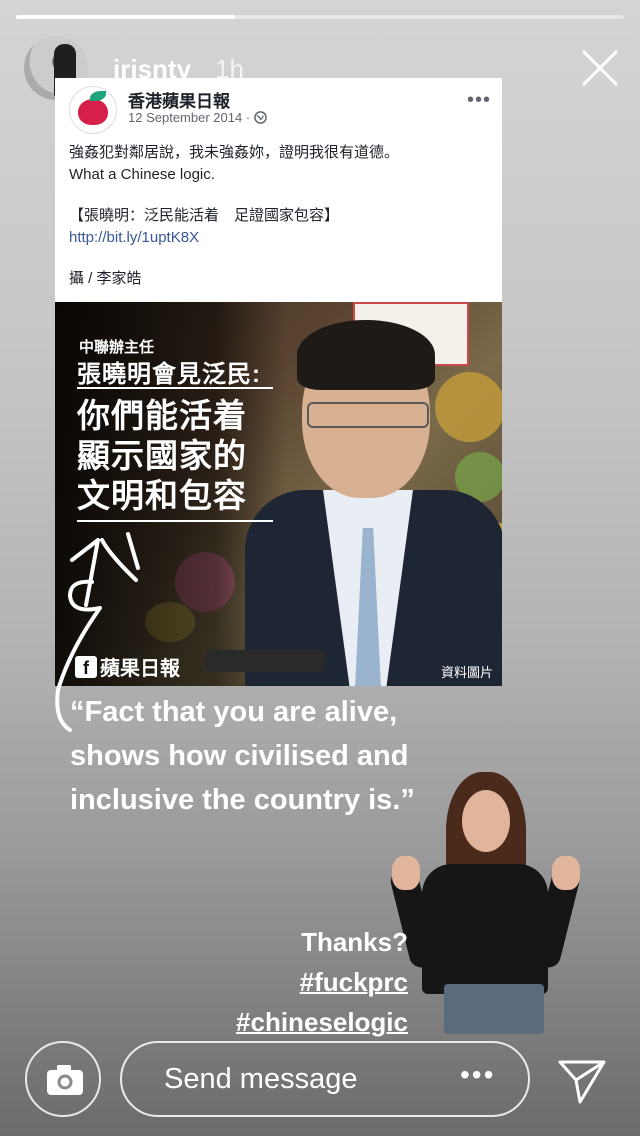 Image resolution: width=640 pixels, height=1136 pixels. What do you see at coordinates (162, 455) in the screenshot?
I see `caption-line: 顯示國家的` at bounding box center [162, 455].